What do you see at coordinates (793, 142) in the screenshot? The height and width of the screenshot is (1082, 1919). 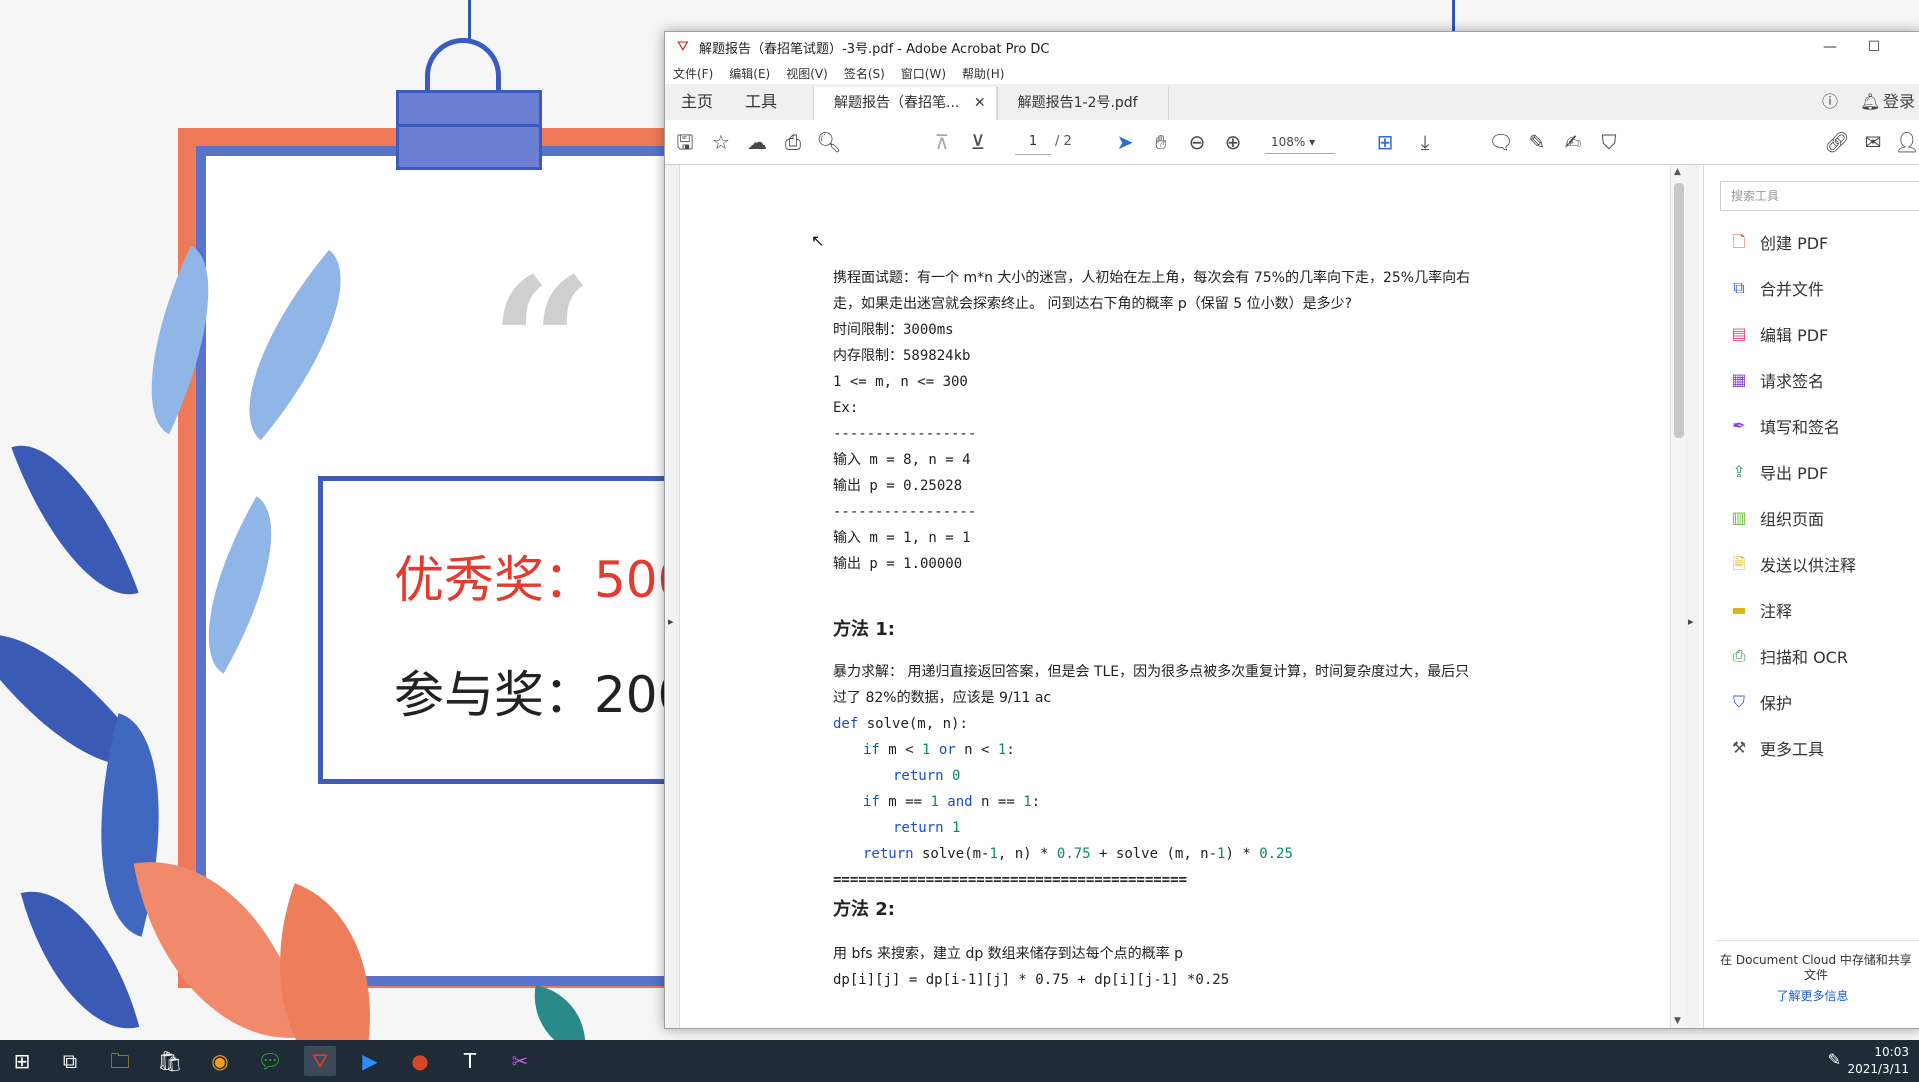 I see `print-icon: ⎙` at bounding box center [793, 142].